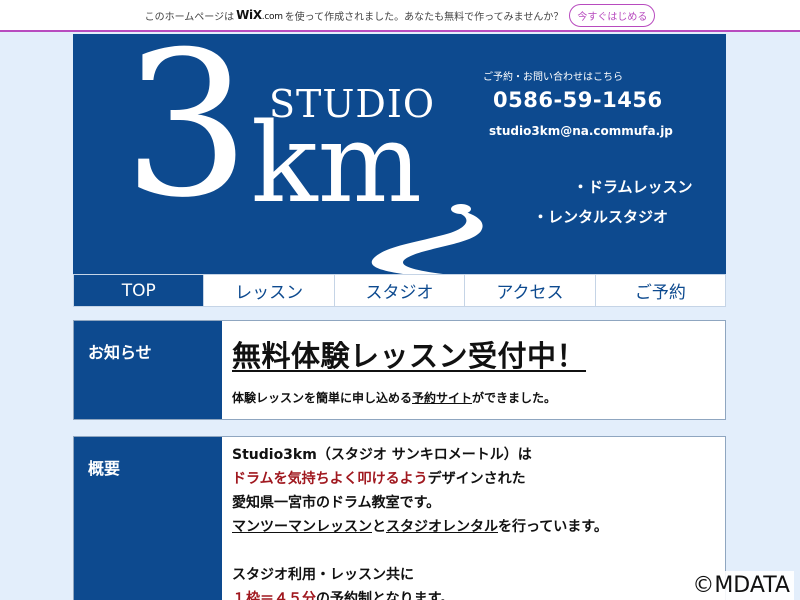 The height and width of the screenshot is (600, 800). I want to click on wix-logo-text: WiX, so click(249, 15).